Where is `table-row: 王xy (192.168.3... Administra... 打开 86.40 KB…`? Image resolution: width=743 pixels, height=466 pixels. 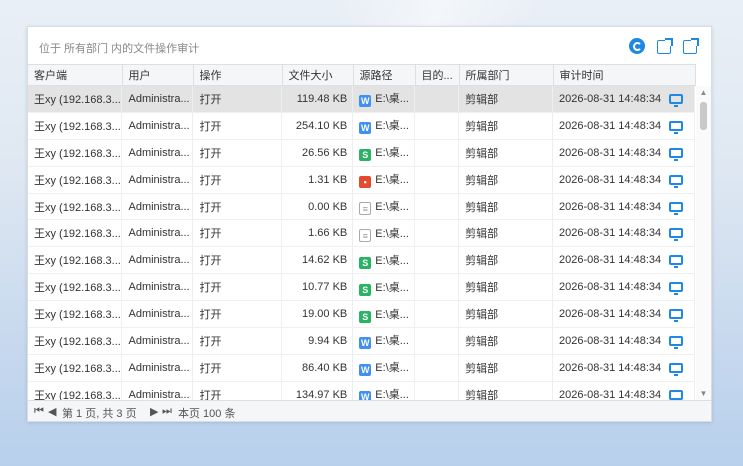
table-row: 王xy (192.168.3... Administra... 打开 86.40 KB… is located at coordinates (361, 368).